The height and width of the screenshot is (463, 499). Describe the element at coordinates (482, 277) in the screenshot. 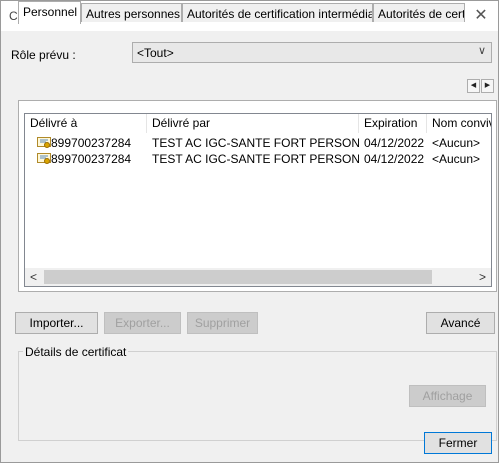

I see `chevron-right-icon: >` at that location.